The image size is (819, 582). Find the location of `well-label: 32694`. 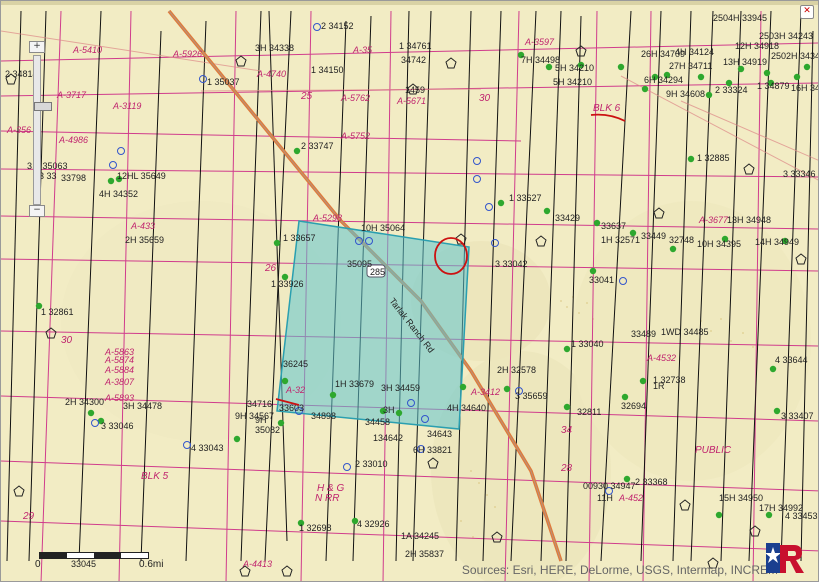

well-label: 32694 is located at coordinates (633, 406).